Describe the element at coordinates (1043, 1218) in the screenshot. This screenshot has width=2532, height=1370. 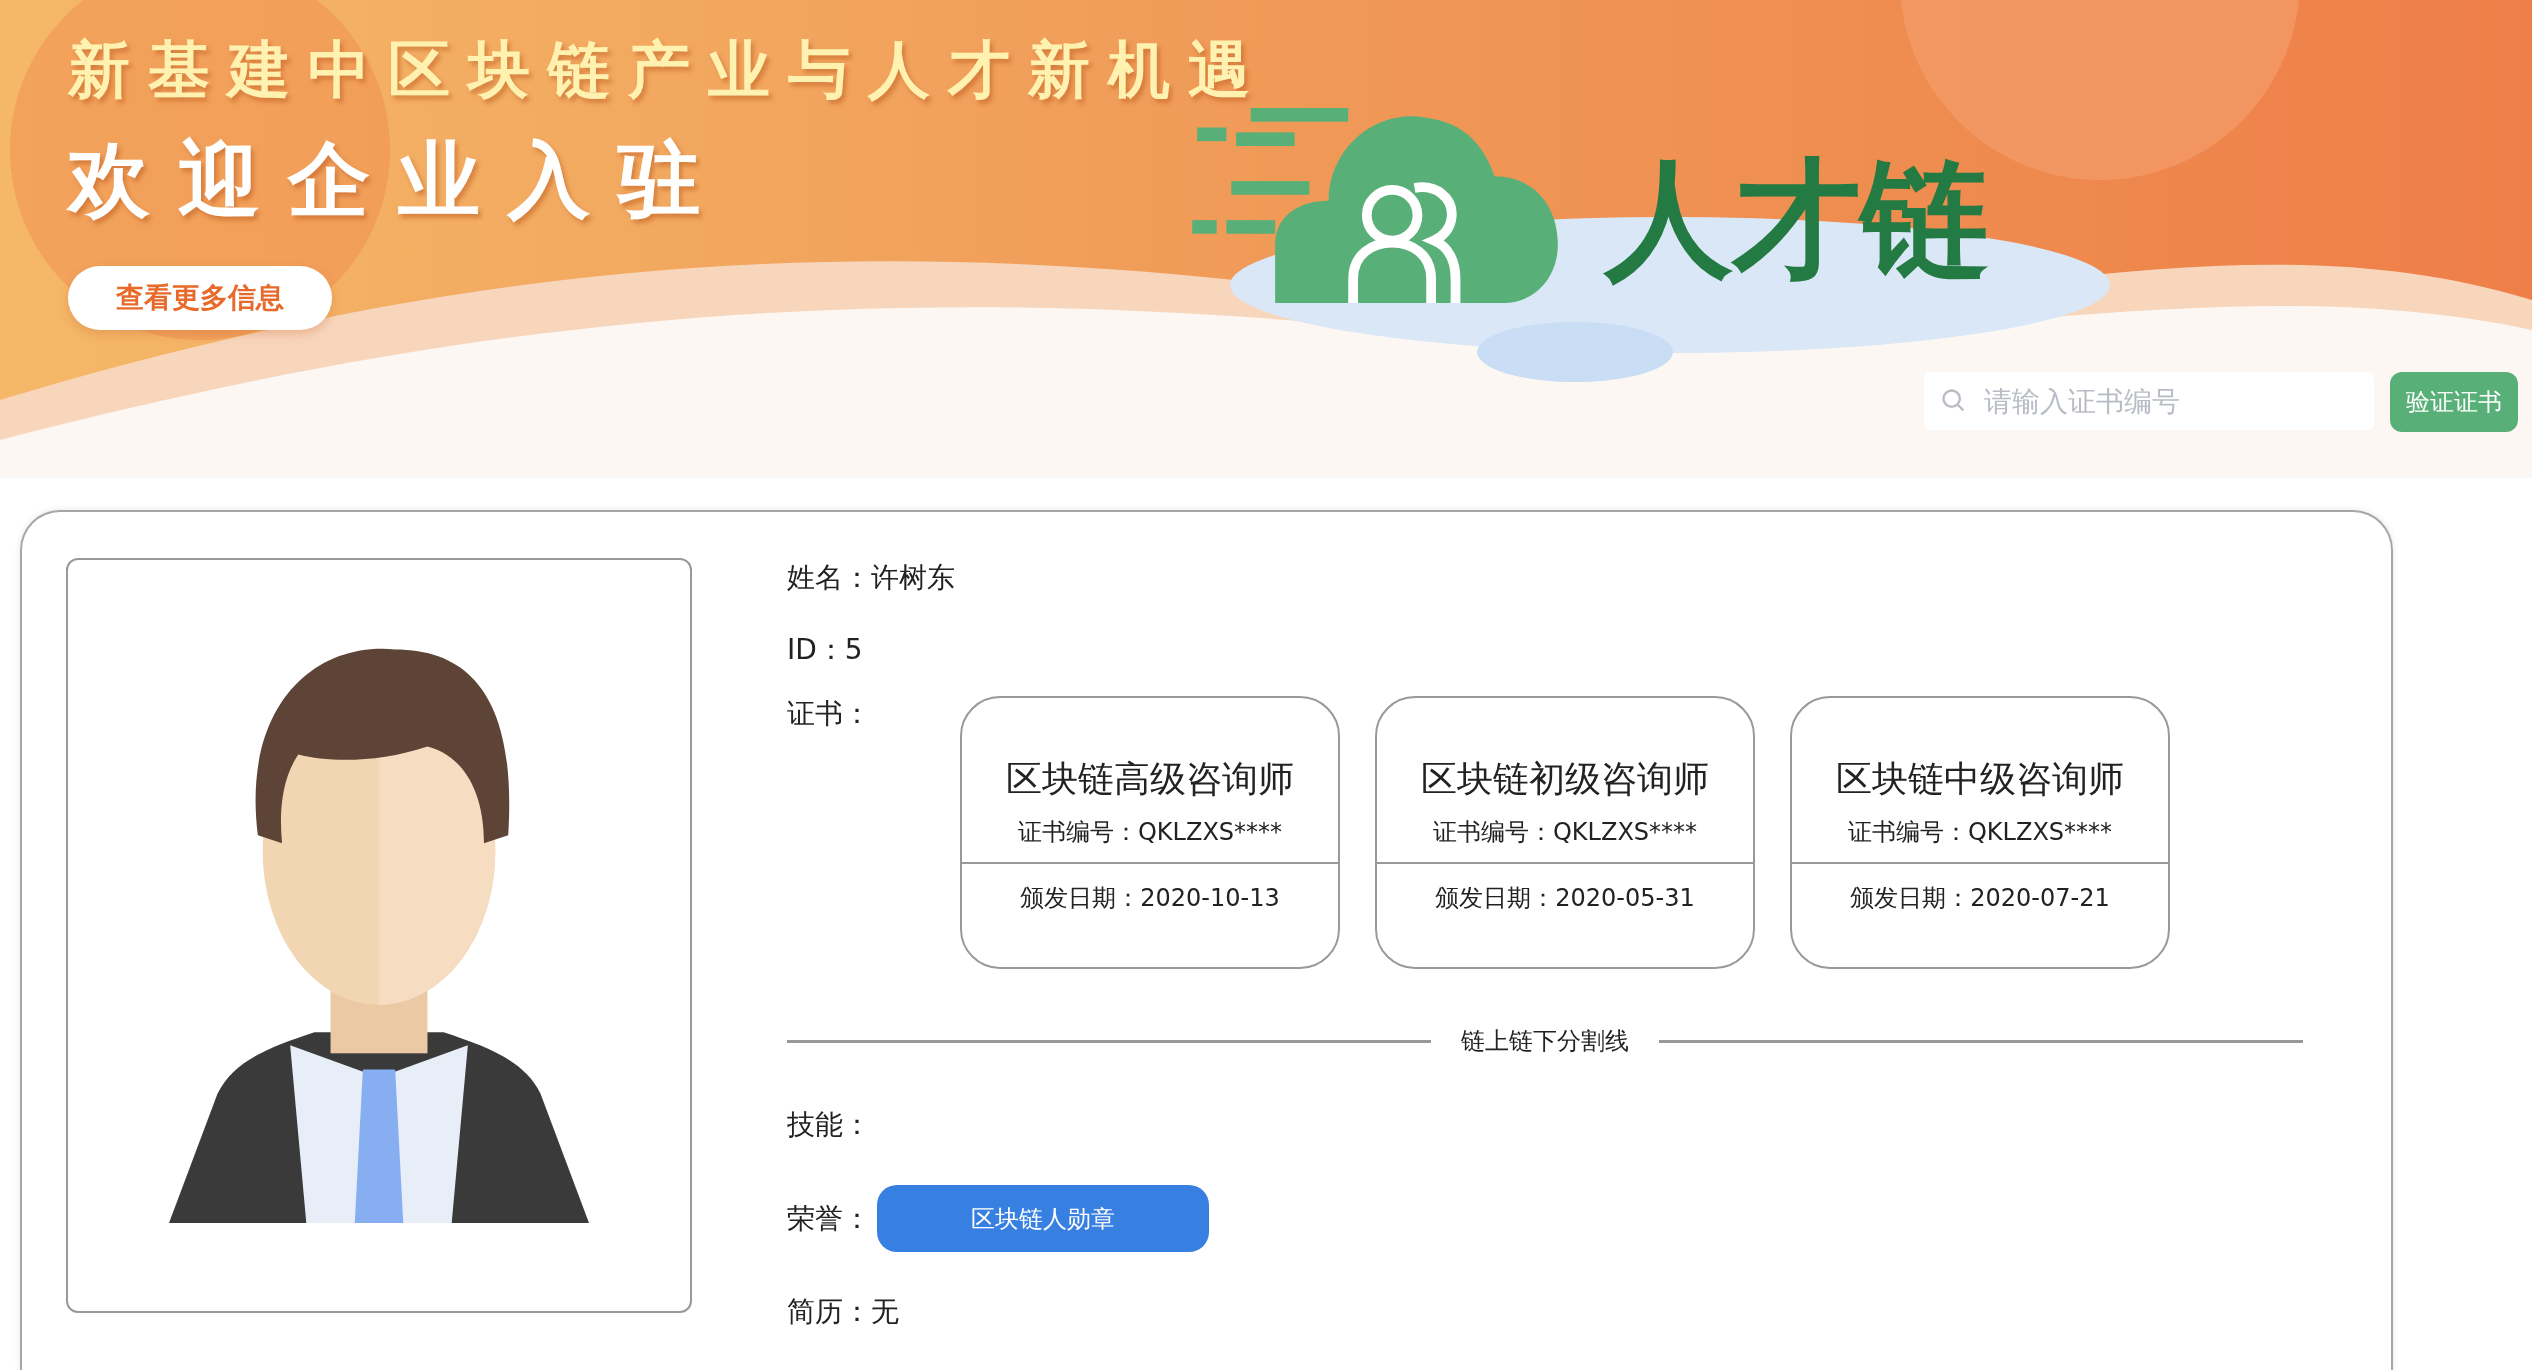
I see `honor-badge: 区块链人勋章` at that location.